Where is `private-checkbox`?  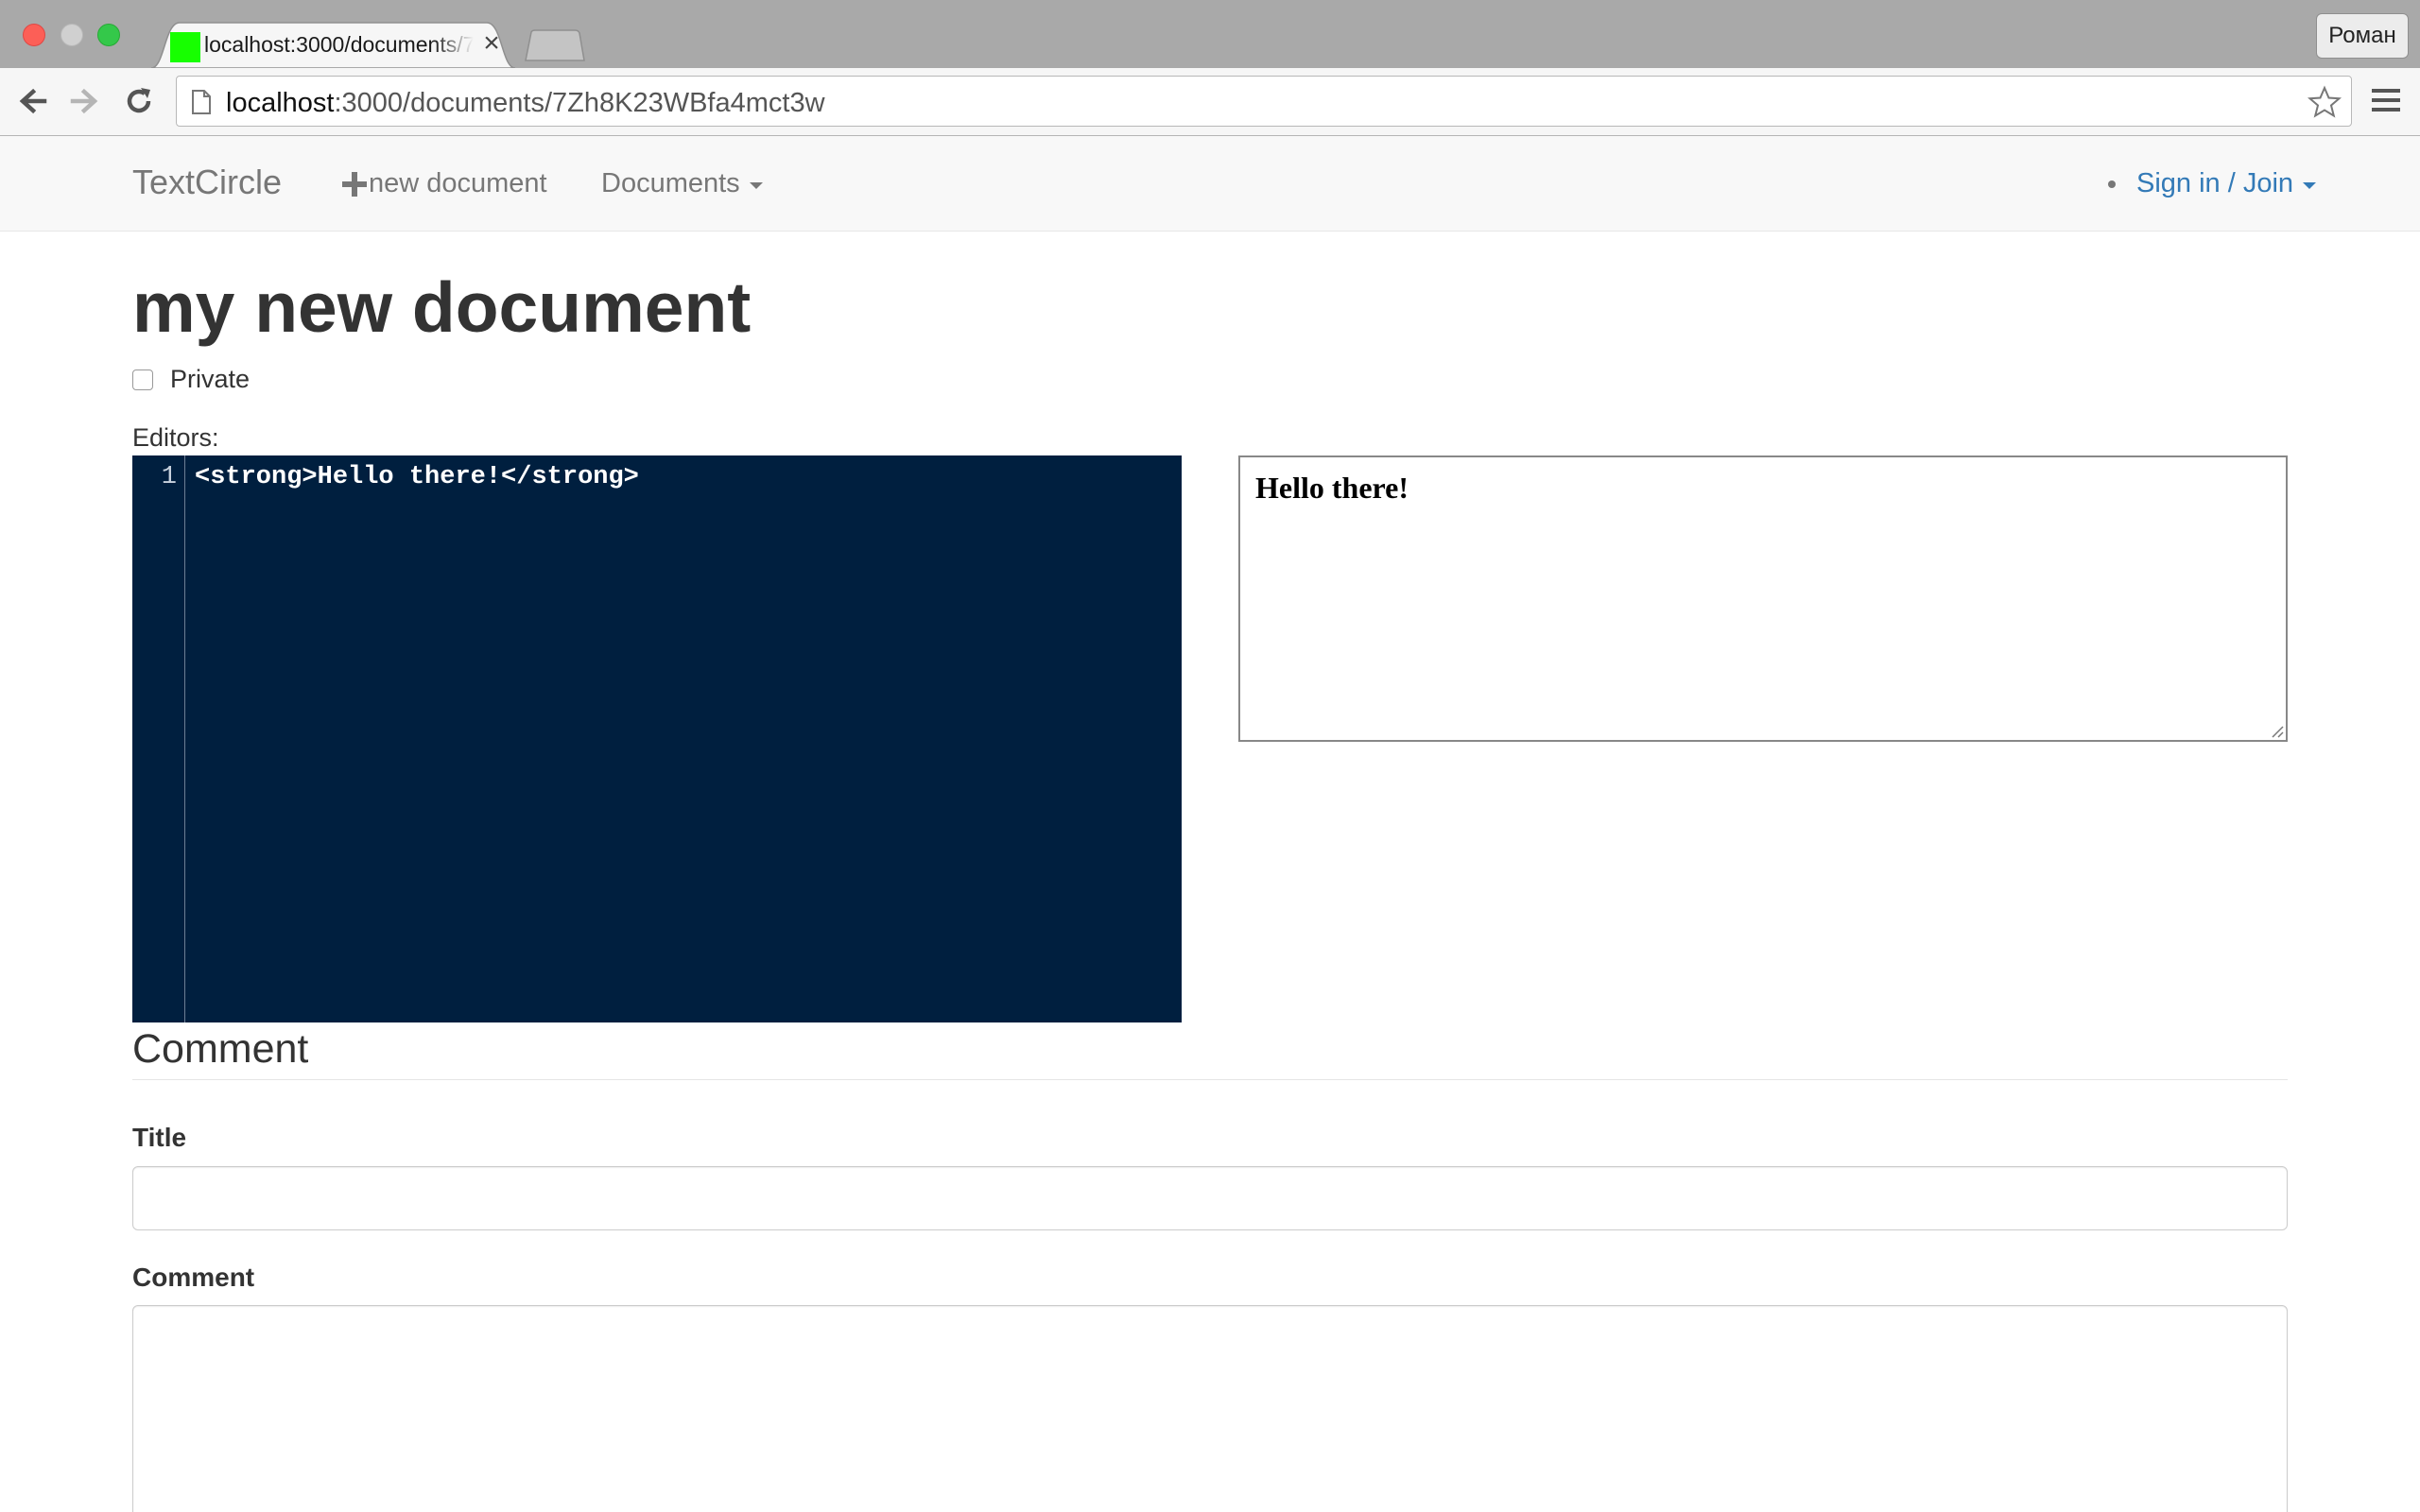
private-checkbox is located at coordinates (142, 379).